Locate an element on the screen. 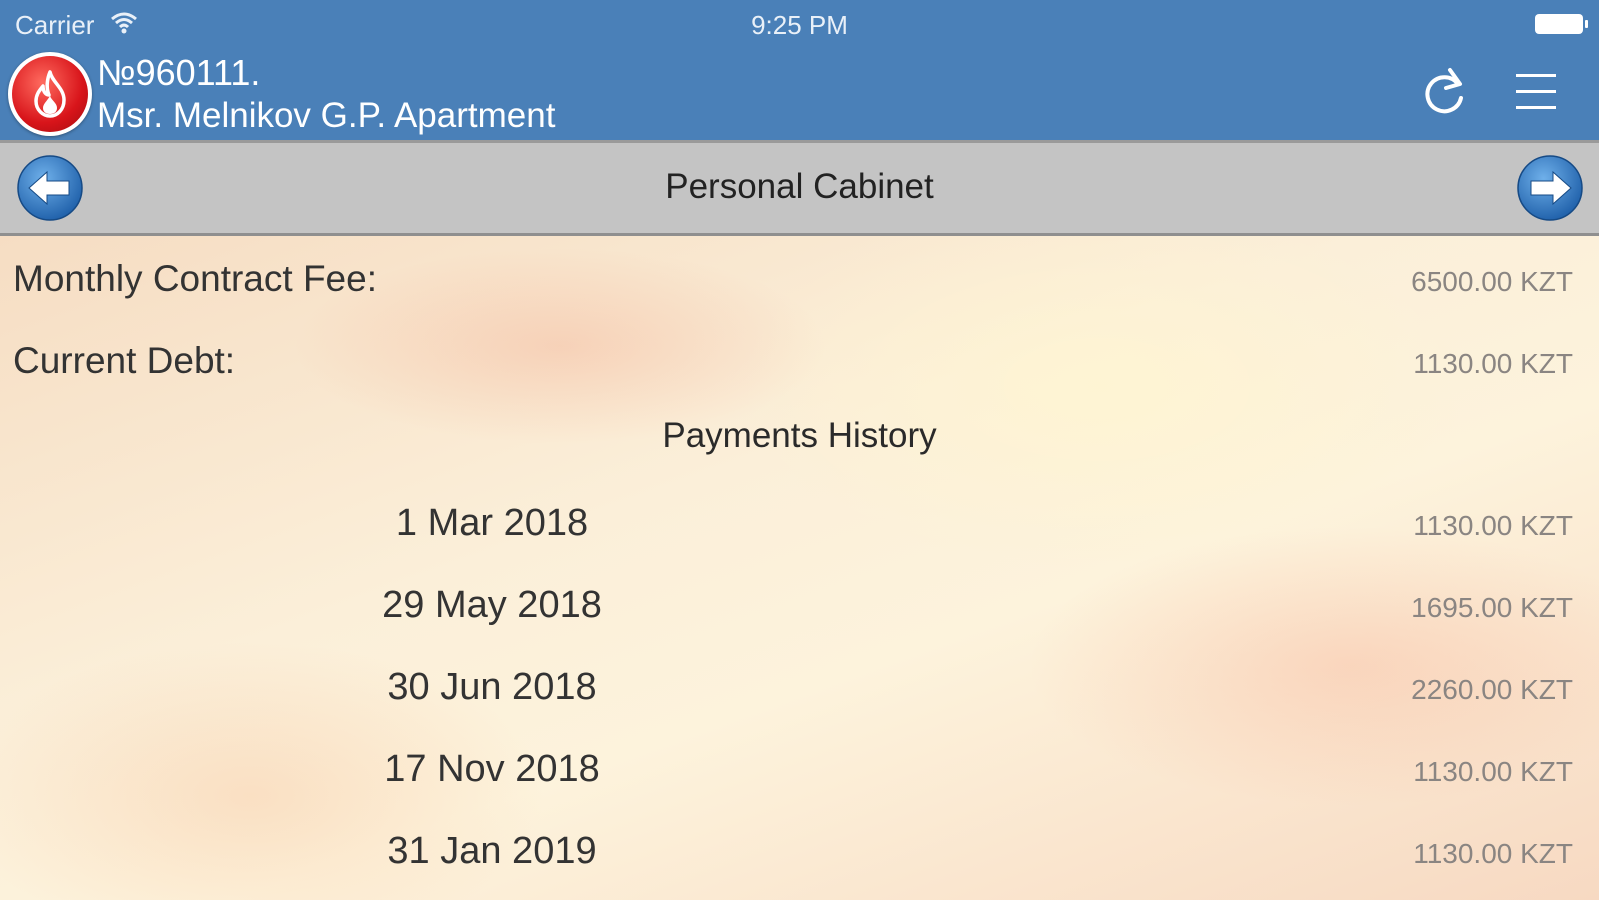 This screenshot has width=1599, height=900. nav-bar: Personal Cabinet is located at coordinates (799, 188).